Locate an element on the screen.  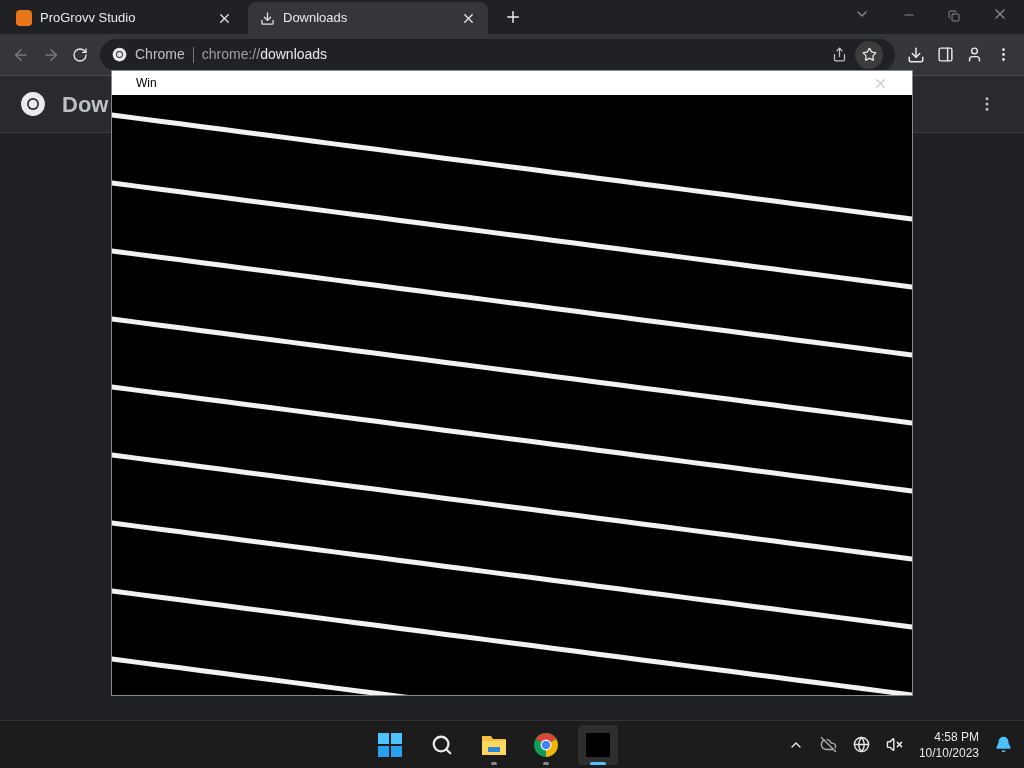
cloud-off-icon is located at coordinates (828, 744).